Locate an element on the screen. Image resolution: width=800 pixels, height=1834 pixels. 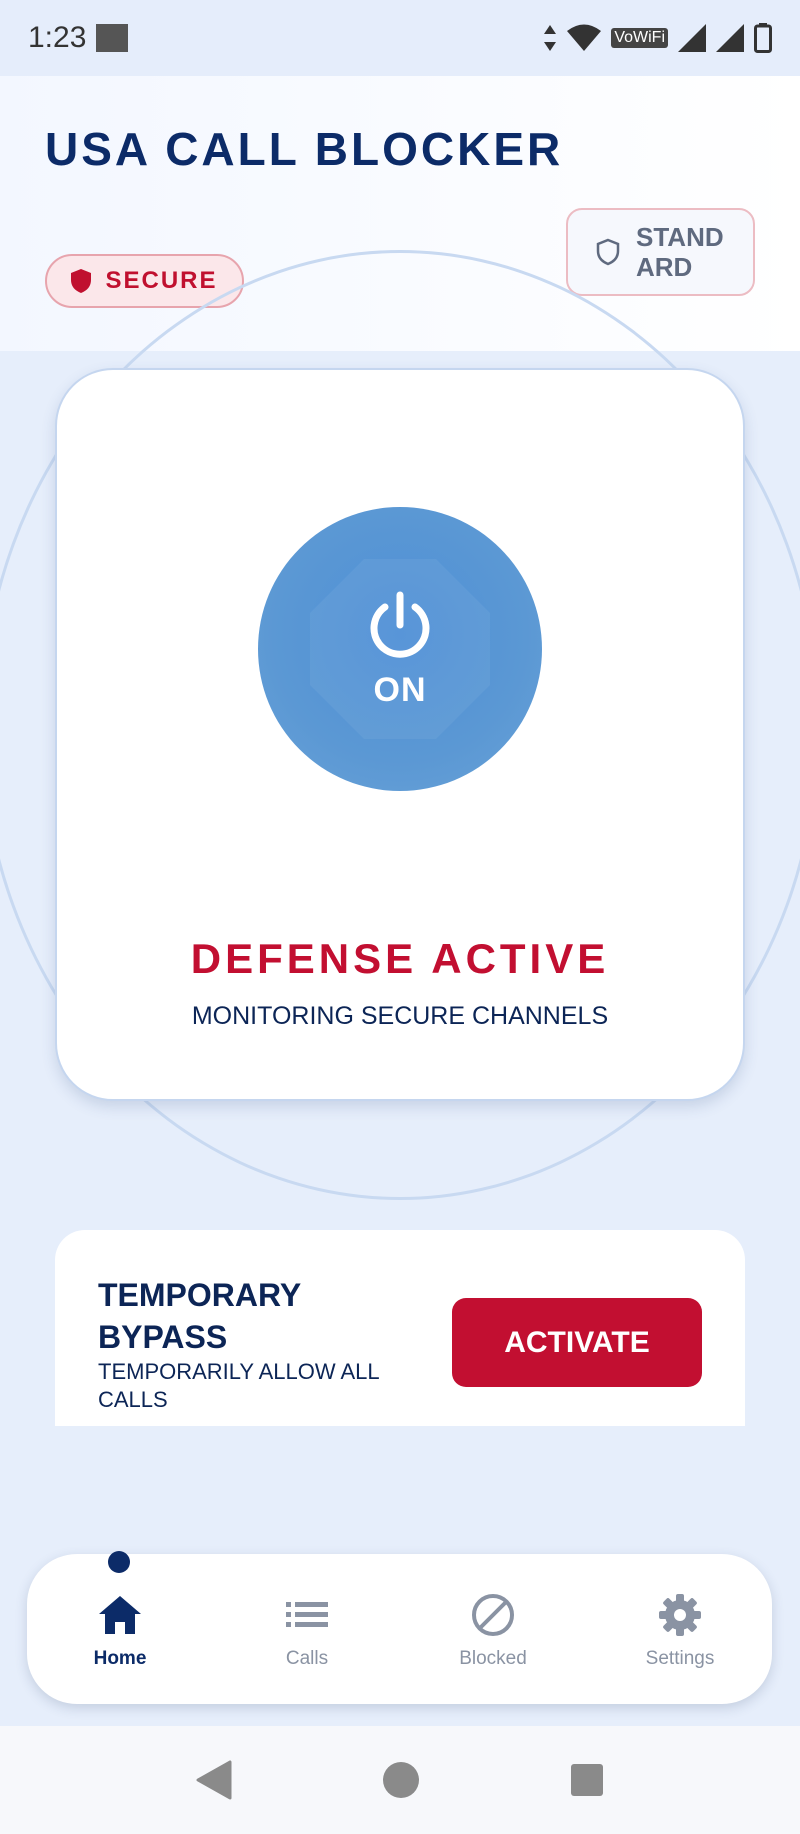
badge-label: SECURE is located at coordinates (161, 280).